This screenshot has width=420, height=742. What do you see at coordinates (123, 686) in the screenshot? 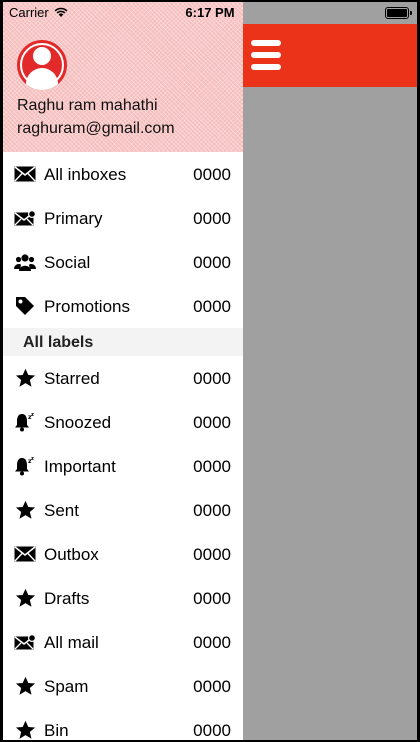
I see `menu-item-spam: Spam 0000` at bounding box center [123, 686].